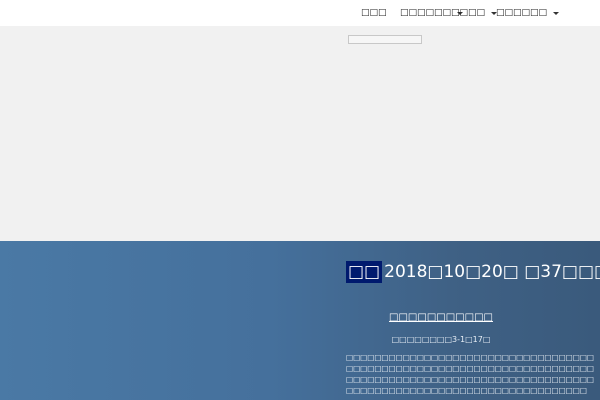  I want to click on chevron-down-icon, so click(556, 13).